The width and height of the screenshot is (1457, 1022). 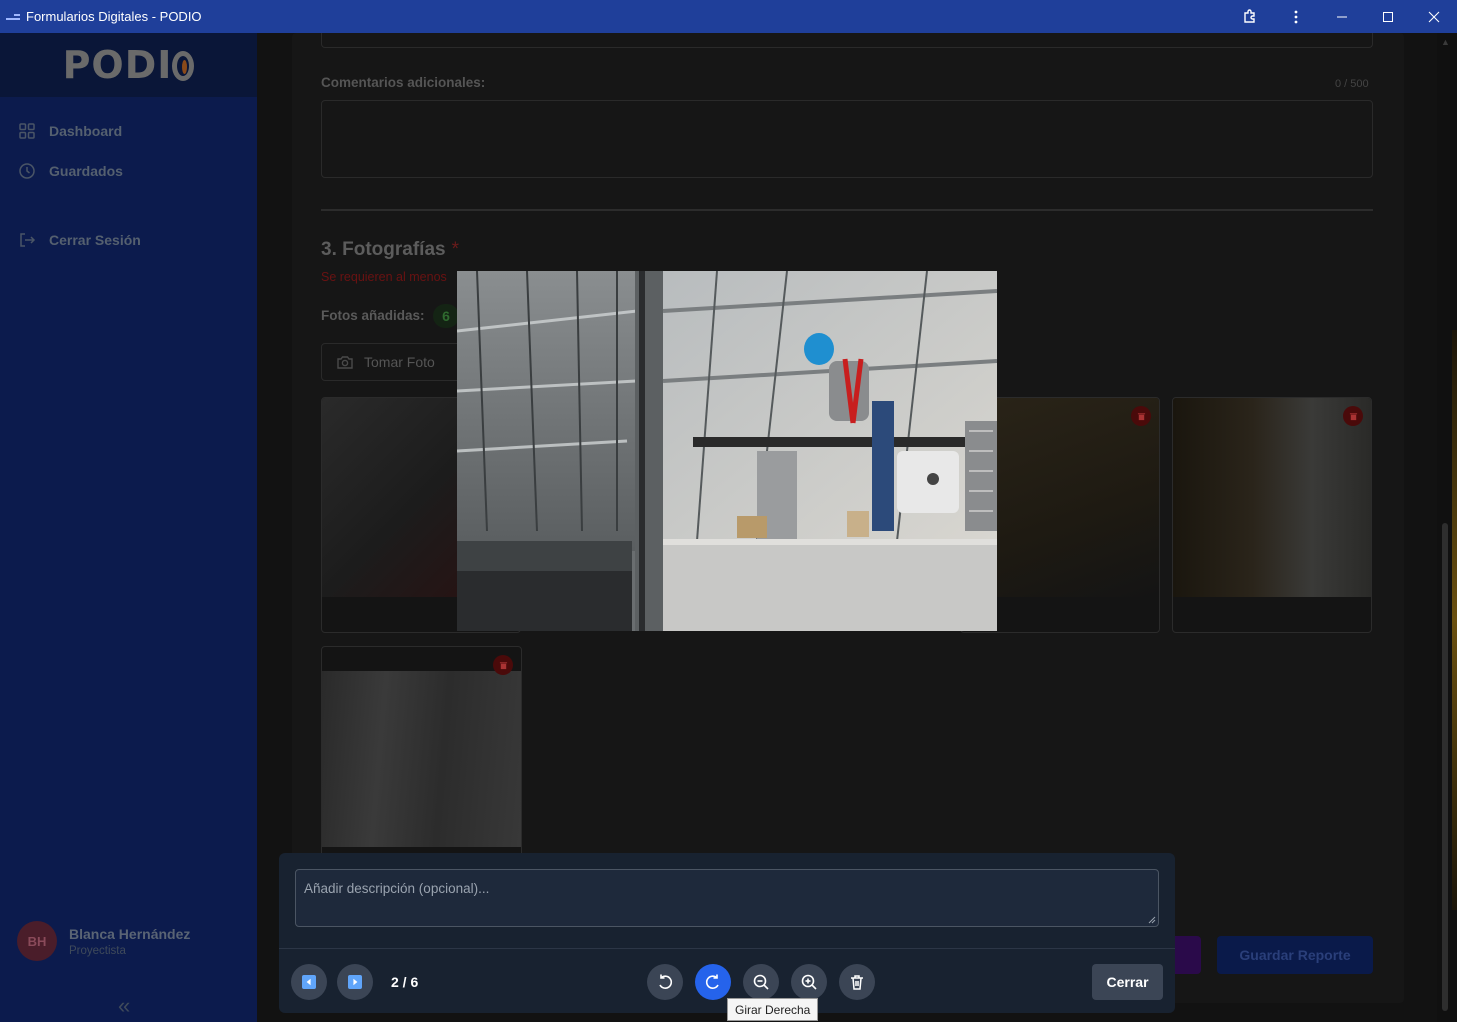 I want to click on take-photo-button: Tomar Foto, so click(x=391, y=362).